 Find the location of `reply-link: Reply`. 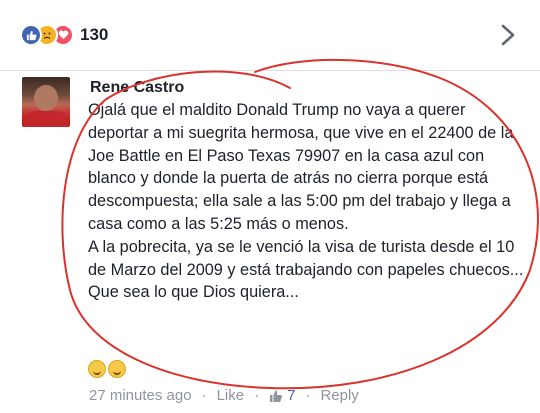

reply-link: Reply is located at coordinates (339, 395).